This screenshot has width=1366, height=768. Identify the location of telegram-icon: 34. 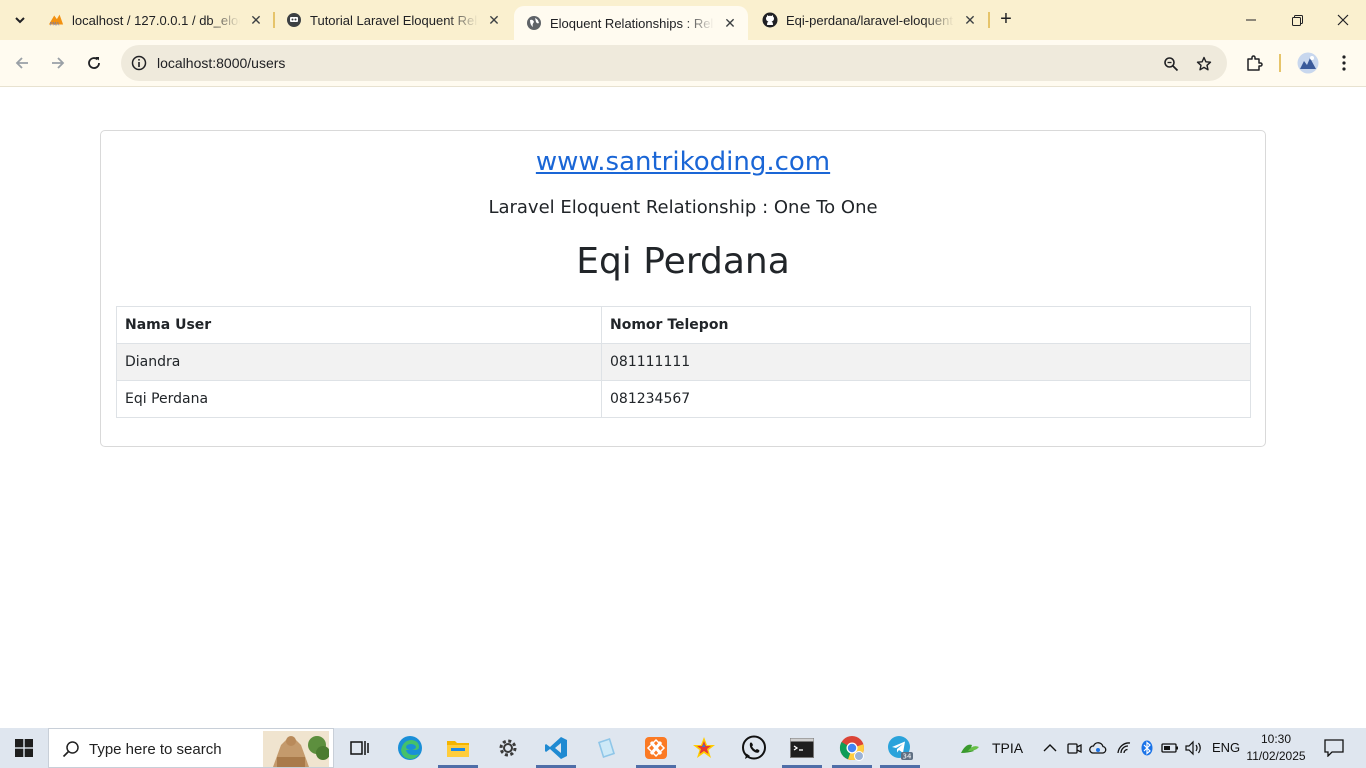
(900, 748).